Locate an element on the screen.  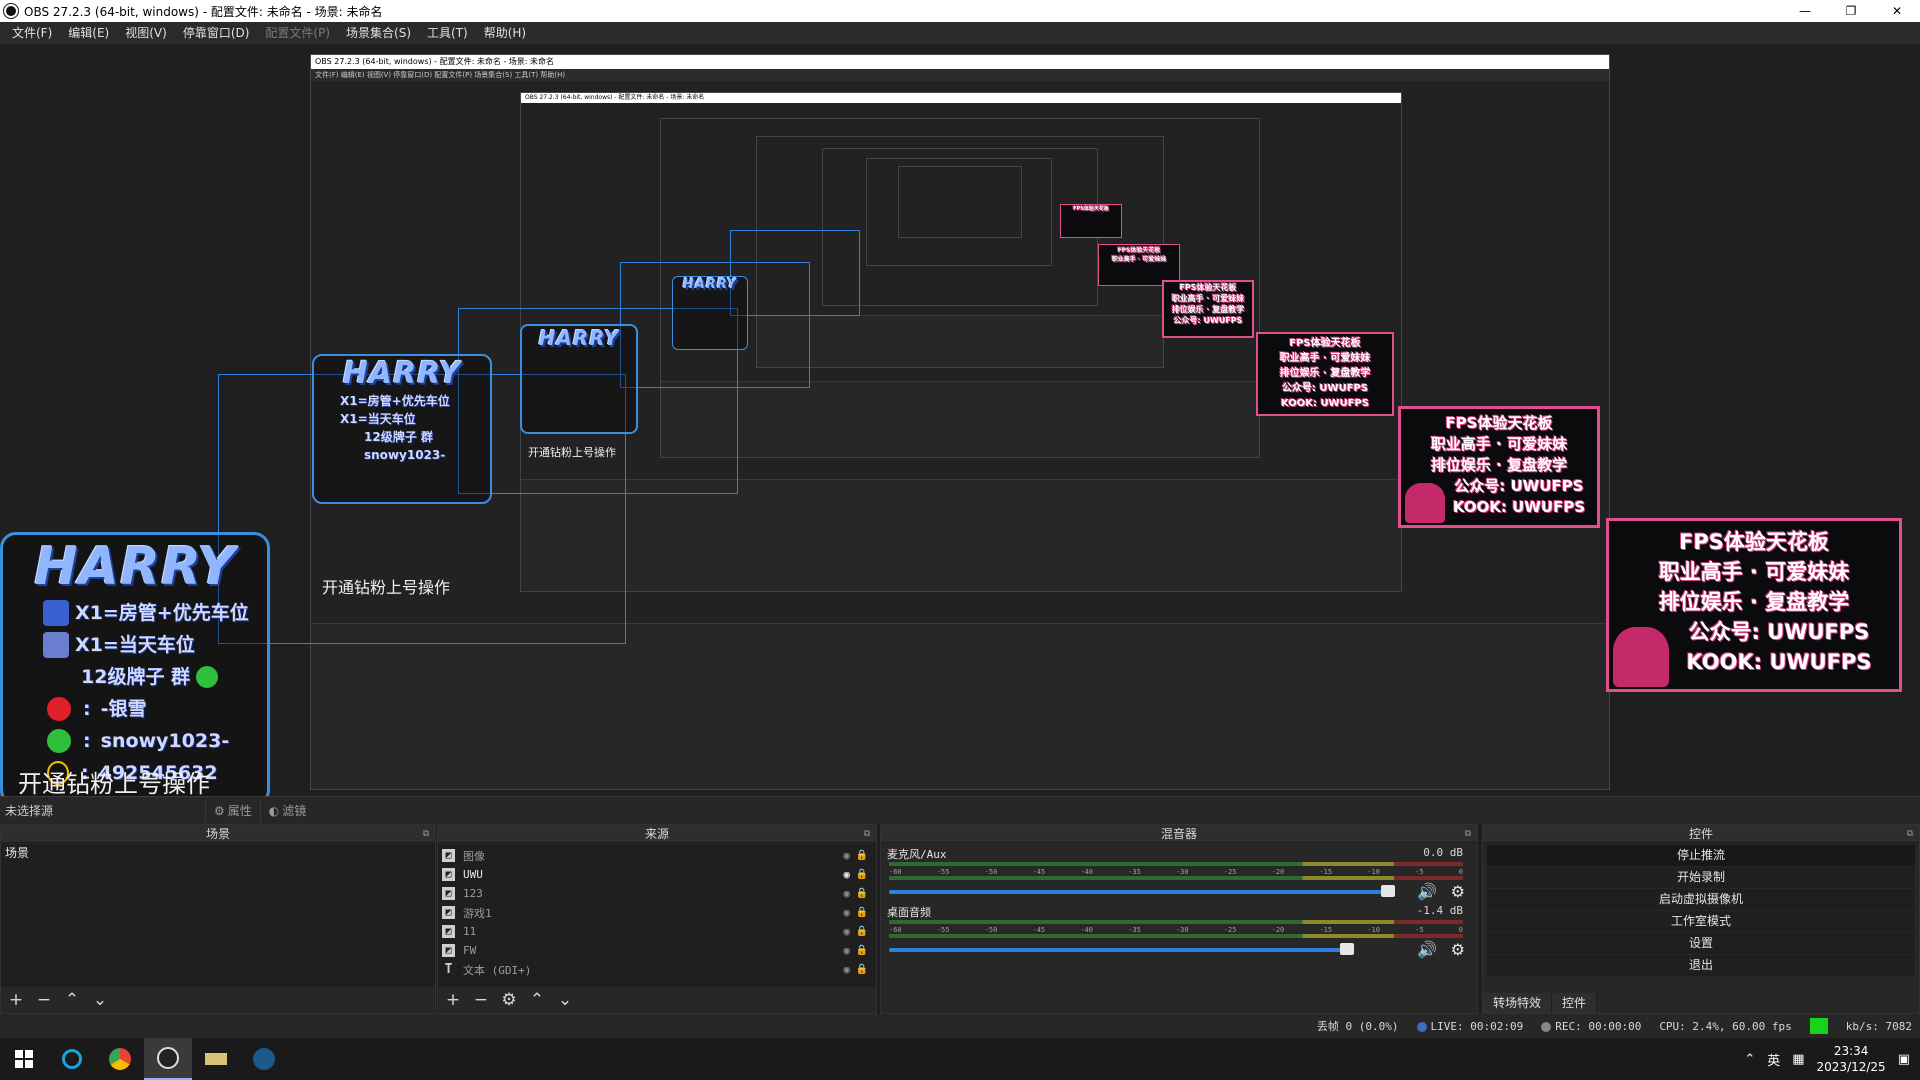
source-item: ◩ 11 ◉ 🔒 is located at coordinates (657, 931).